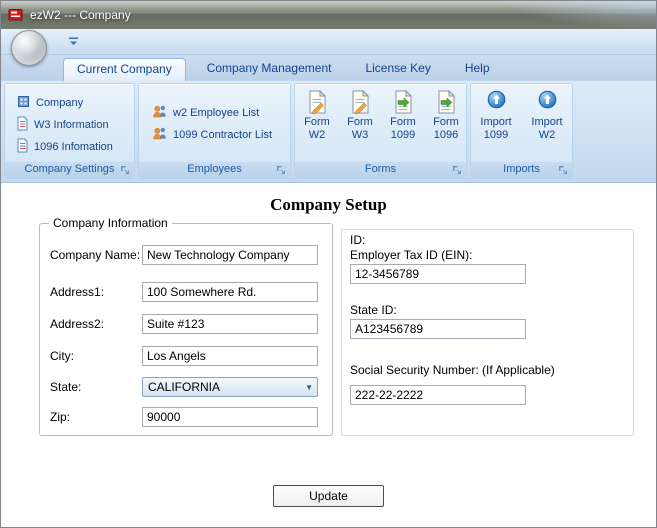 This screenshot has height=528, width=657. I want to click on ribbon-item-company: Company, so click(49, 103).